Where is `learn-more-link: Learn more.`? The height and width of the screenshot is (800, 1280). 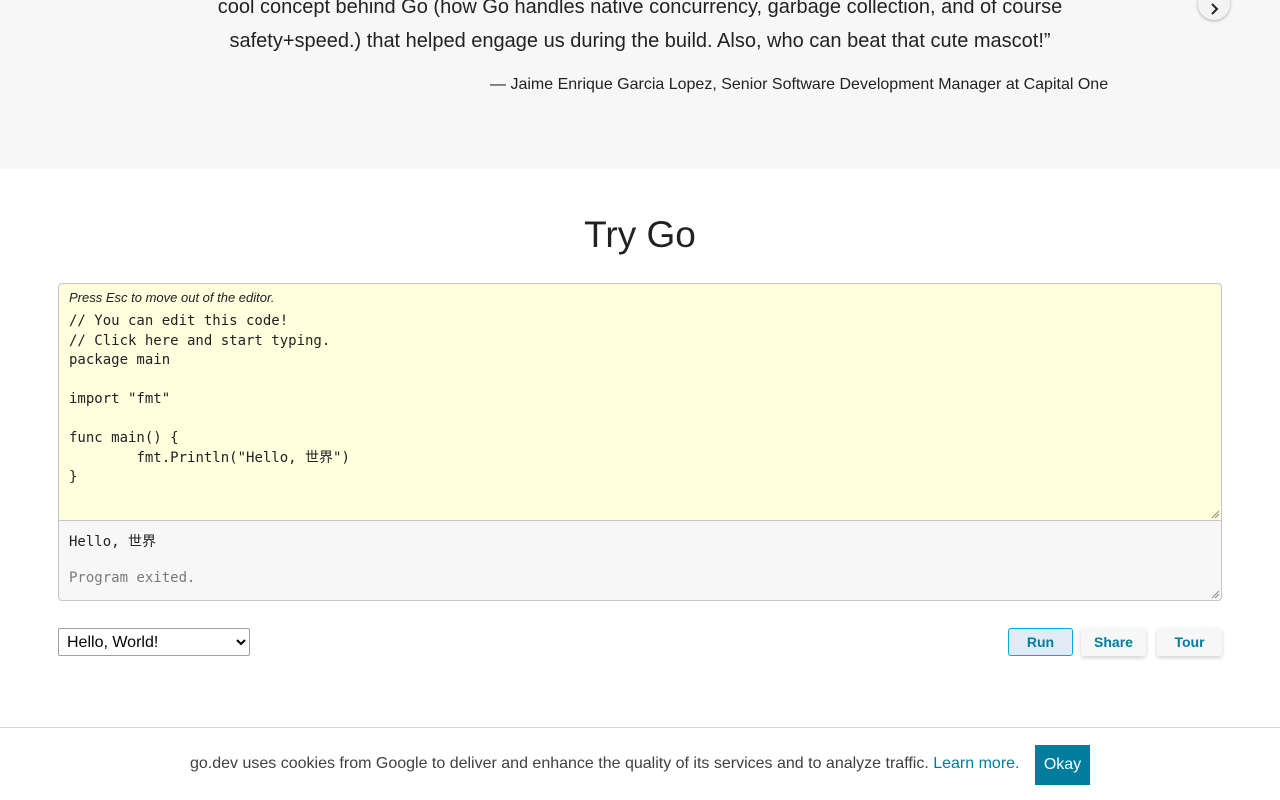 learn-more-link: Learn more. is located at coordinates (976, 763).